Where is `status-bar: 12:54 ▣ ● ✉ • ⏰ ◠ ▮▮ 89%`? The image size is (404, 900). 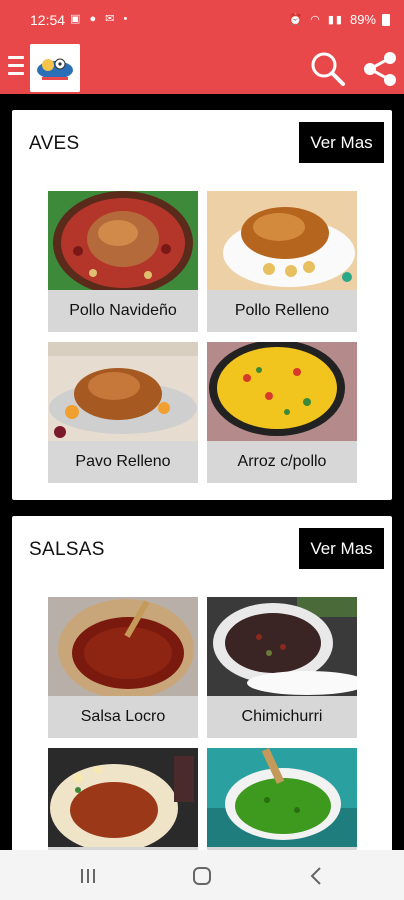
status-bar: 12:54 ▣ ● ✉ • ⏰ ◠ ▮▮ 89% is located at coordinates (202, 21).